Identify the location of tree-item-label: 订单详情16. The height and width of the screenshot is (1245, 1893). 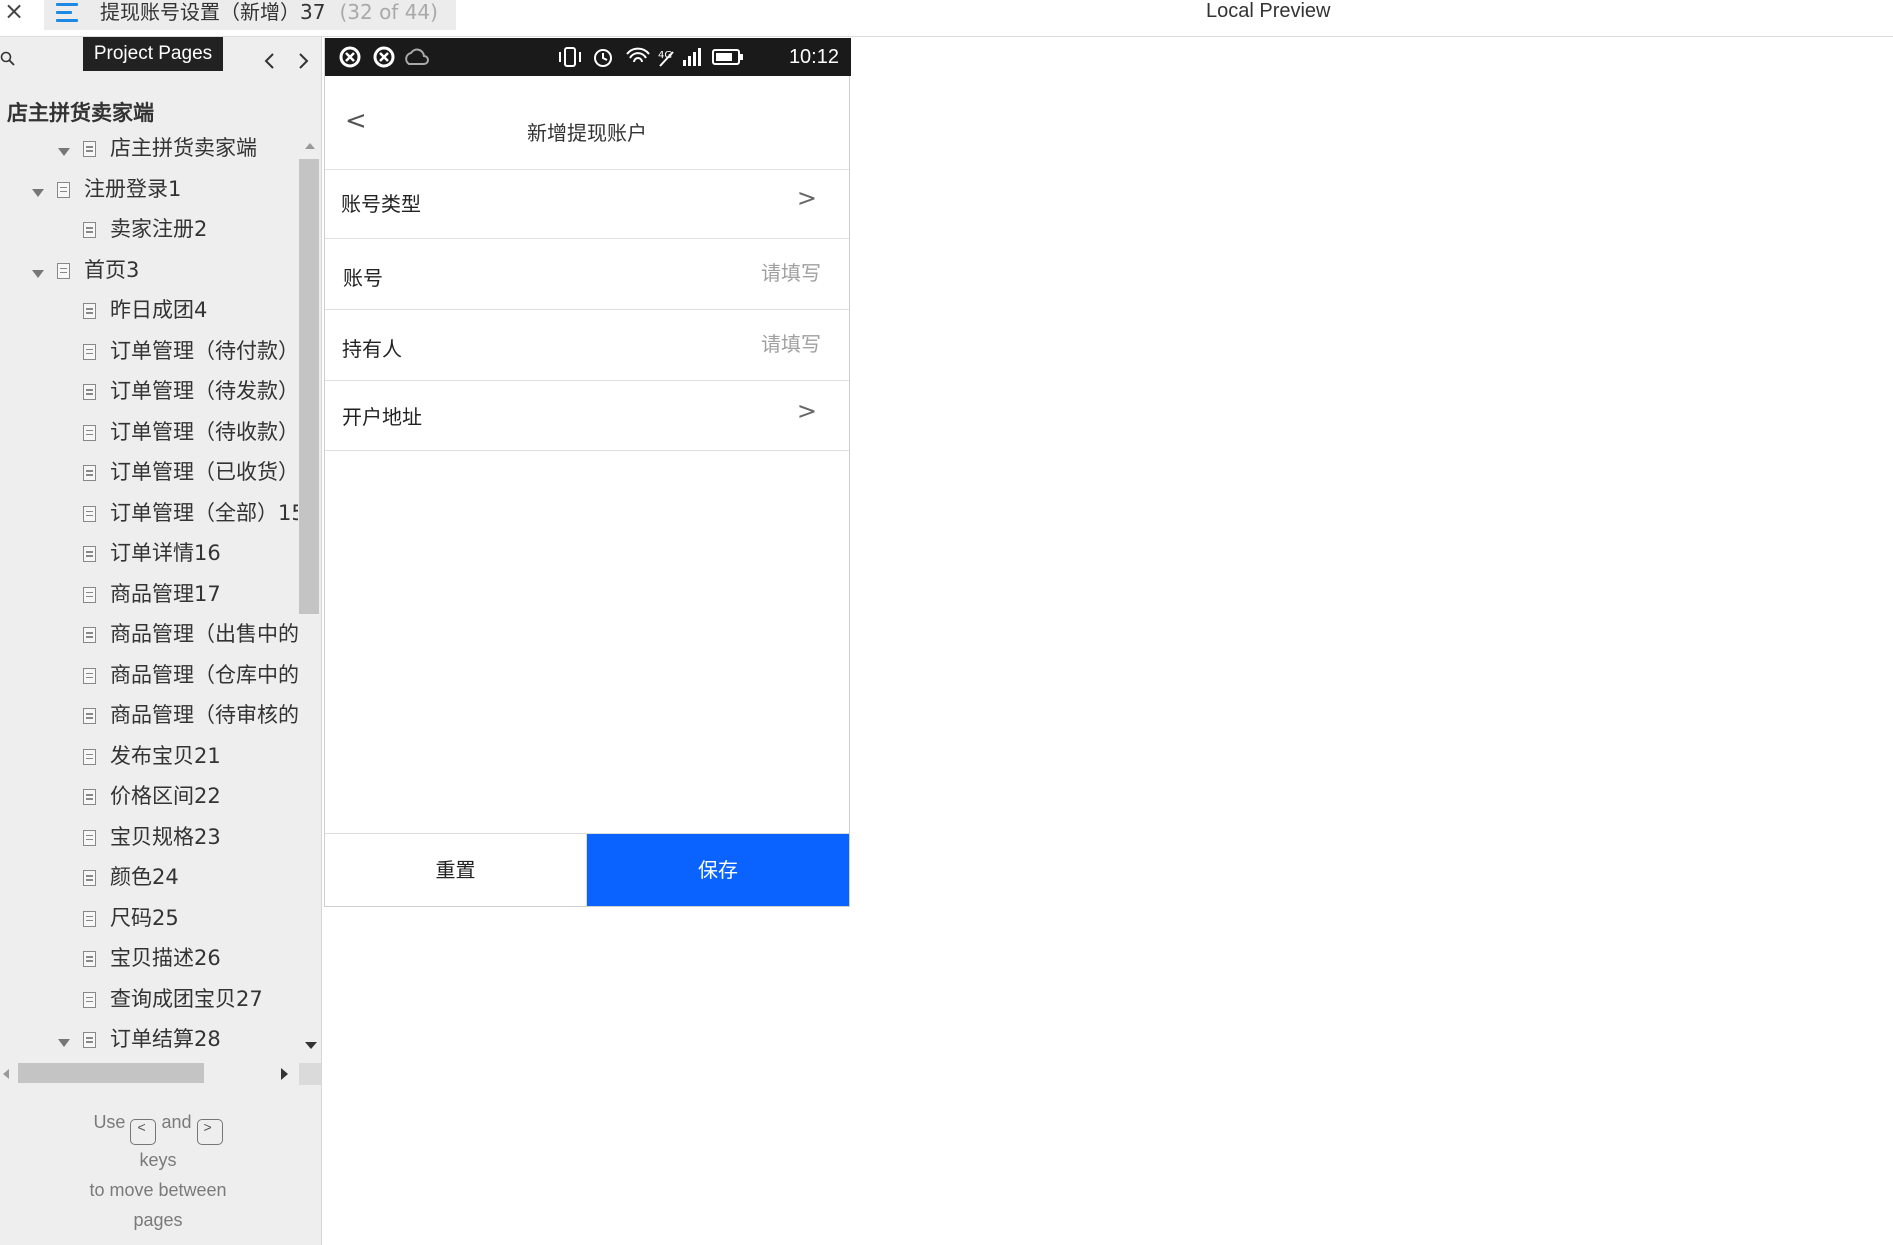
(165, 553).